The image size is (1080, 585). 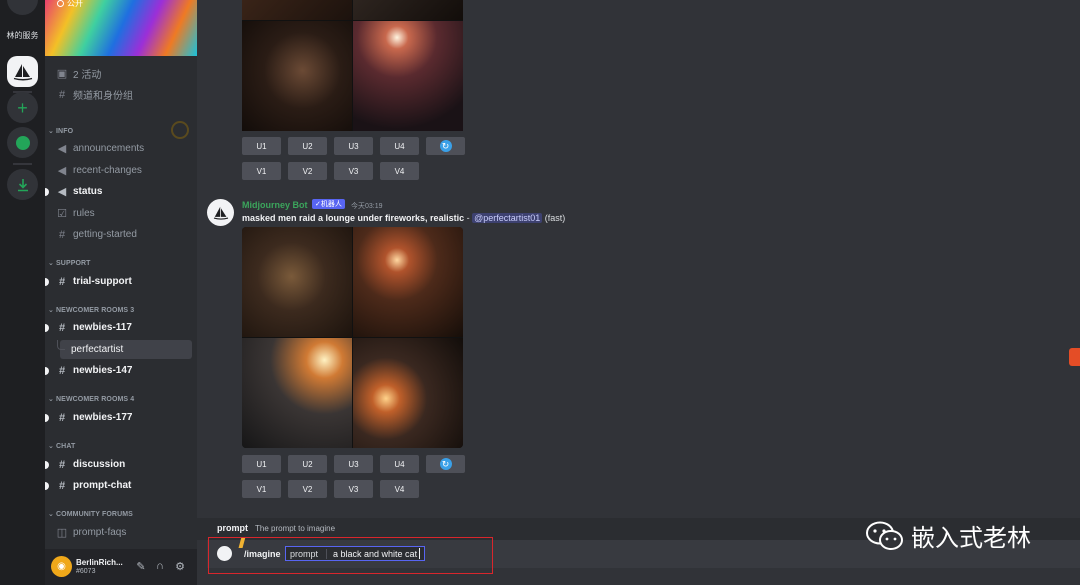 What do you see at coordinates (507, 218) in the screenshot?
I see `user-mention: @perfectartist01` at bounding box center [507, 218].